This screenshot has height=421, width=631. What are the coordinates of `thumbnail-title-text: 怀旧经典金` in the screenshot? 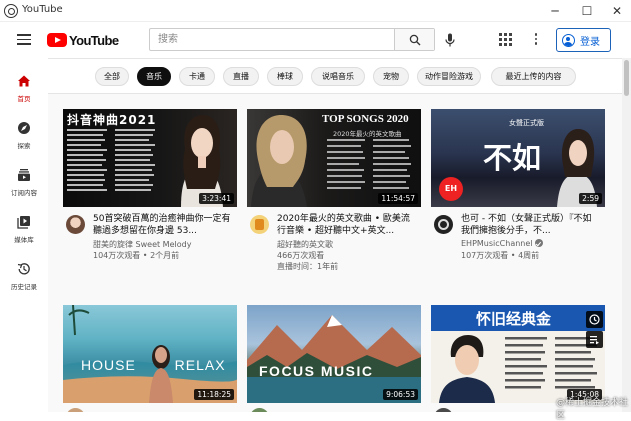 It's located at (514, 319).